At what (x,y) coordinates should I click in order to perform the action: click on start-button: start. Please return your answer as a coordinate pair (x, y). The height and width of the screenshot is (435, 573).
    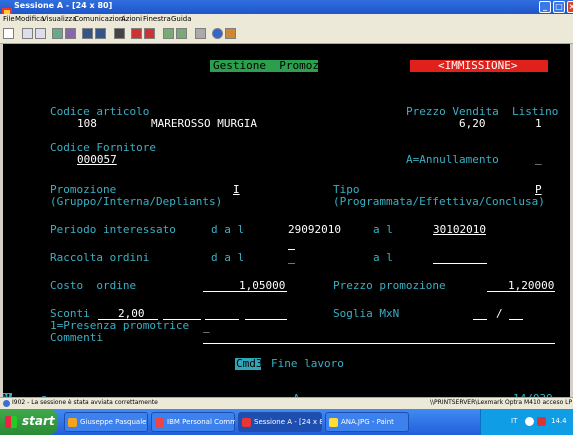
    Looking at the image, I should click on (29, 422).